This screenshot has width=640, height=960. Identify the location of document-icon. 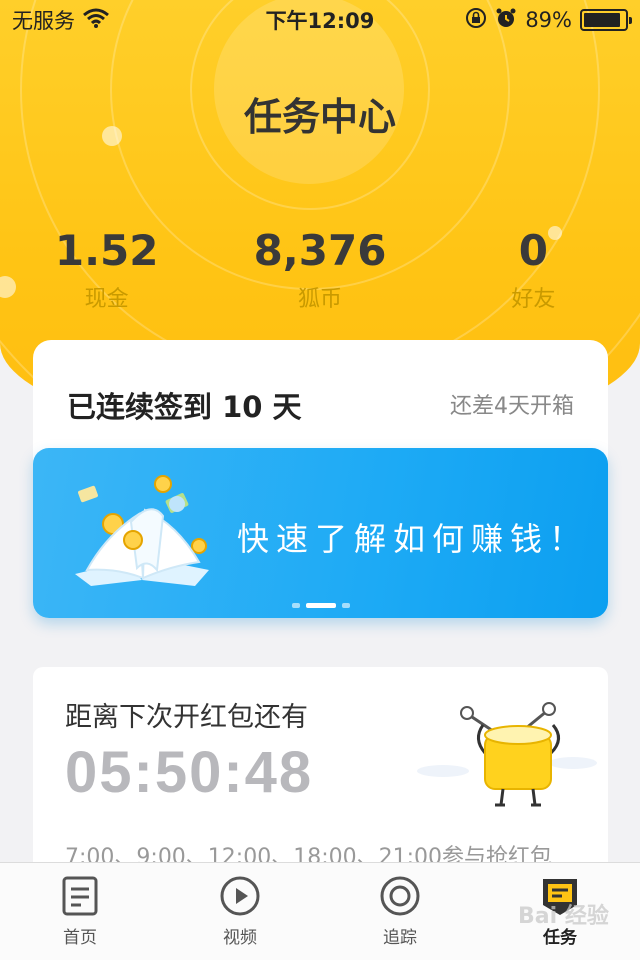
(80, 896).